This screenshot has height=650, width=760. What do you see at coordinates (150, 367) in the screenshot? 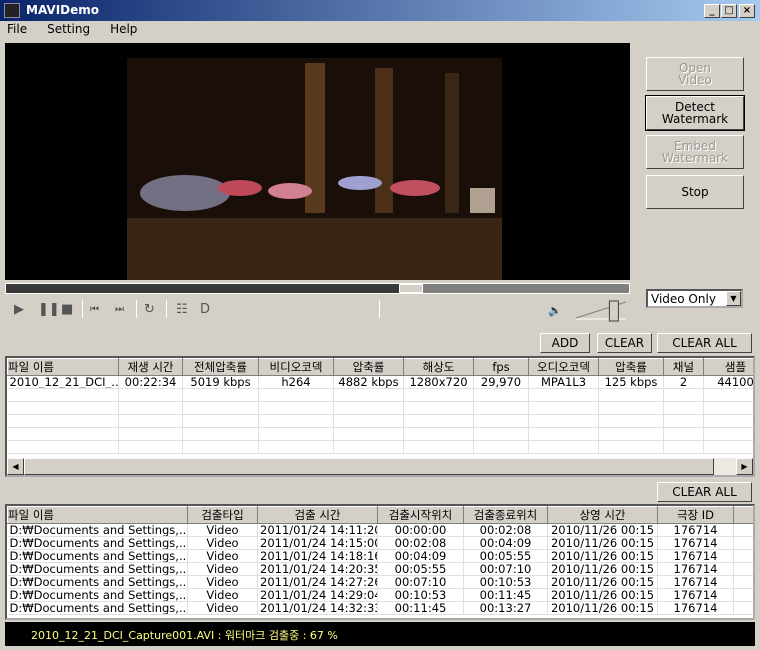
I see `column-header: 재생 시간` at bounding box center [150, 367].